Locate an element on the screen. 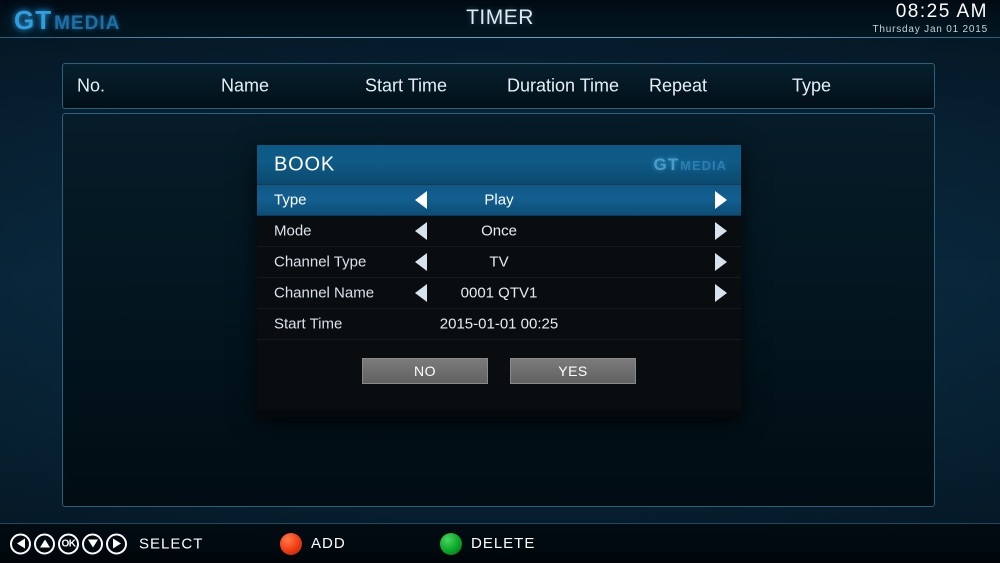 The height and width of the screenshot is (563, 1000). arrow-right-icon is located at coordinates (116, 543).